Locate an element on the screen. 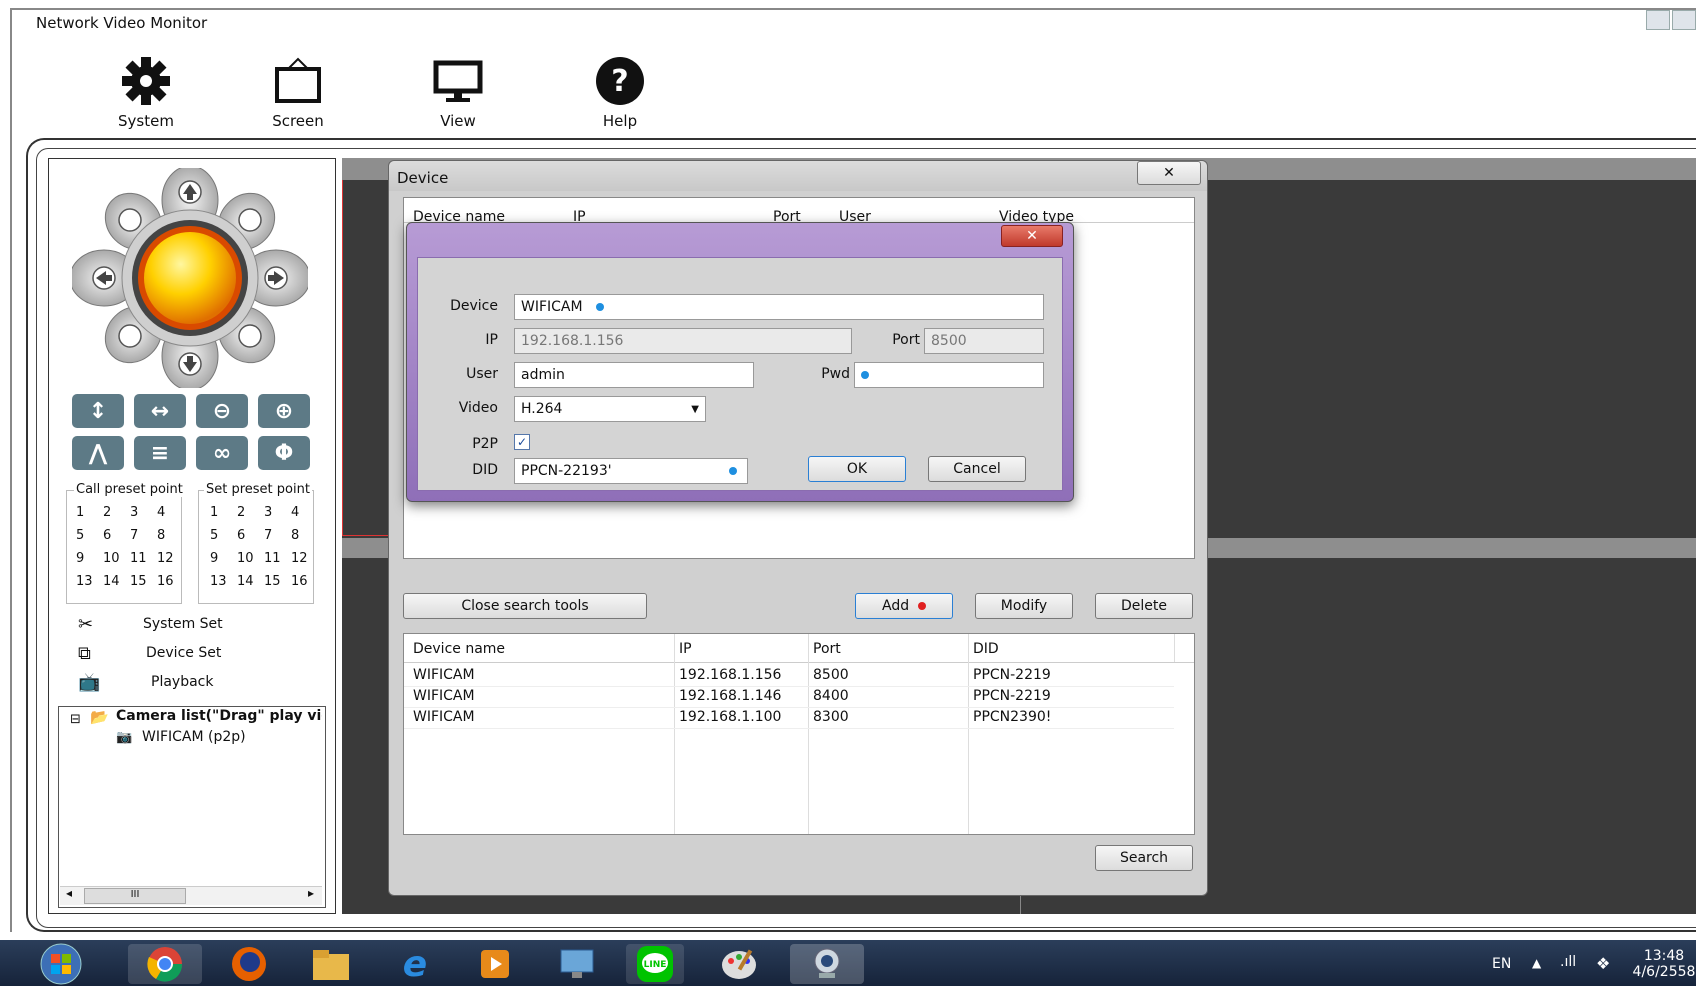 The width and height of the screenshot is (1696, 986). show-hidden-icons-icon: ▲ is located at coordinates (1536, 963).